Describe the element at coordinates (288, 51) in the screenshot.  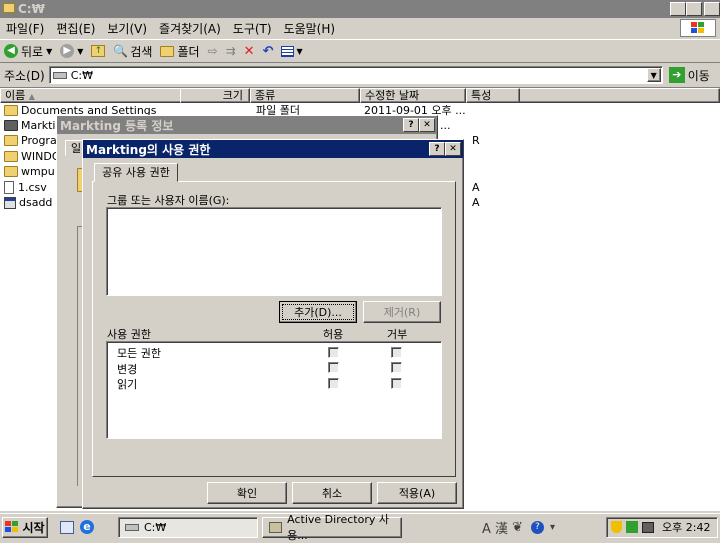
I see `views-icon` at that location.